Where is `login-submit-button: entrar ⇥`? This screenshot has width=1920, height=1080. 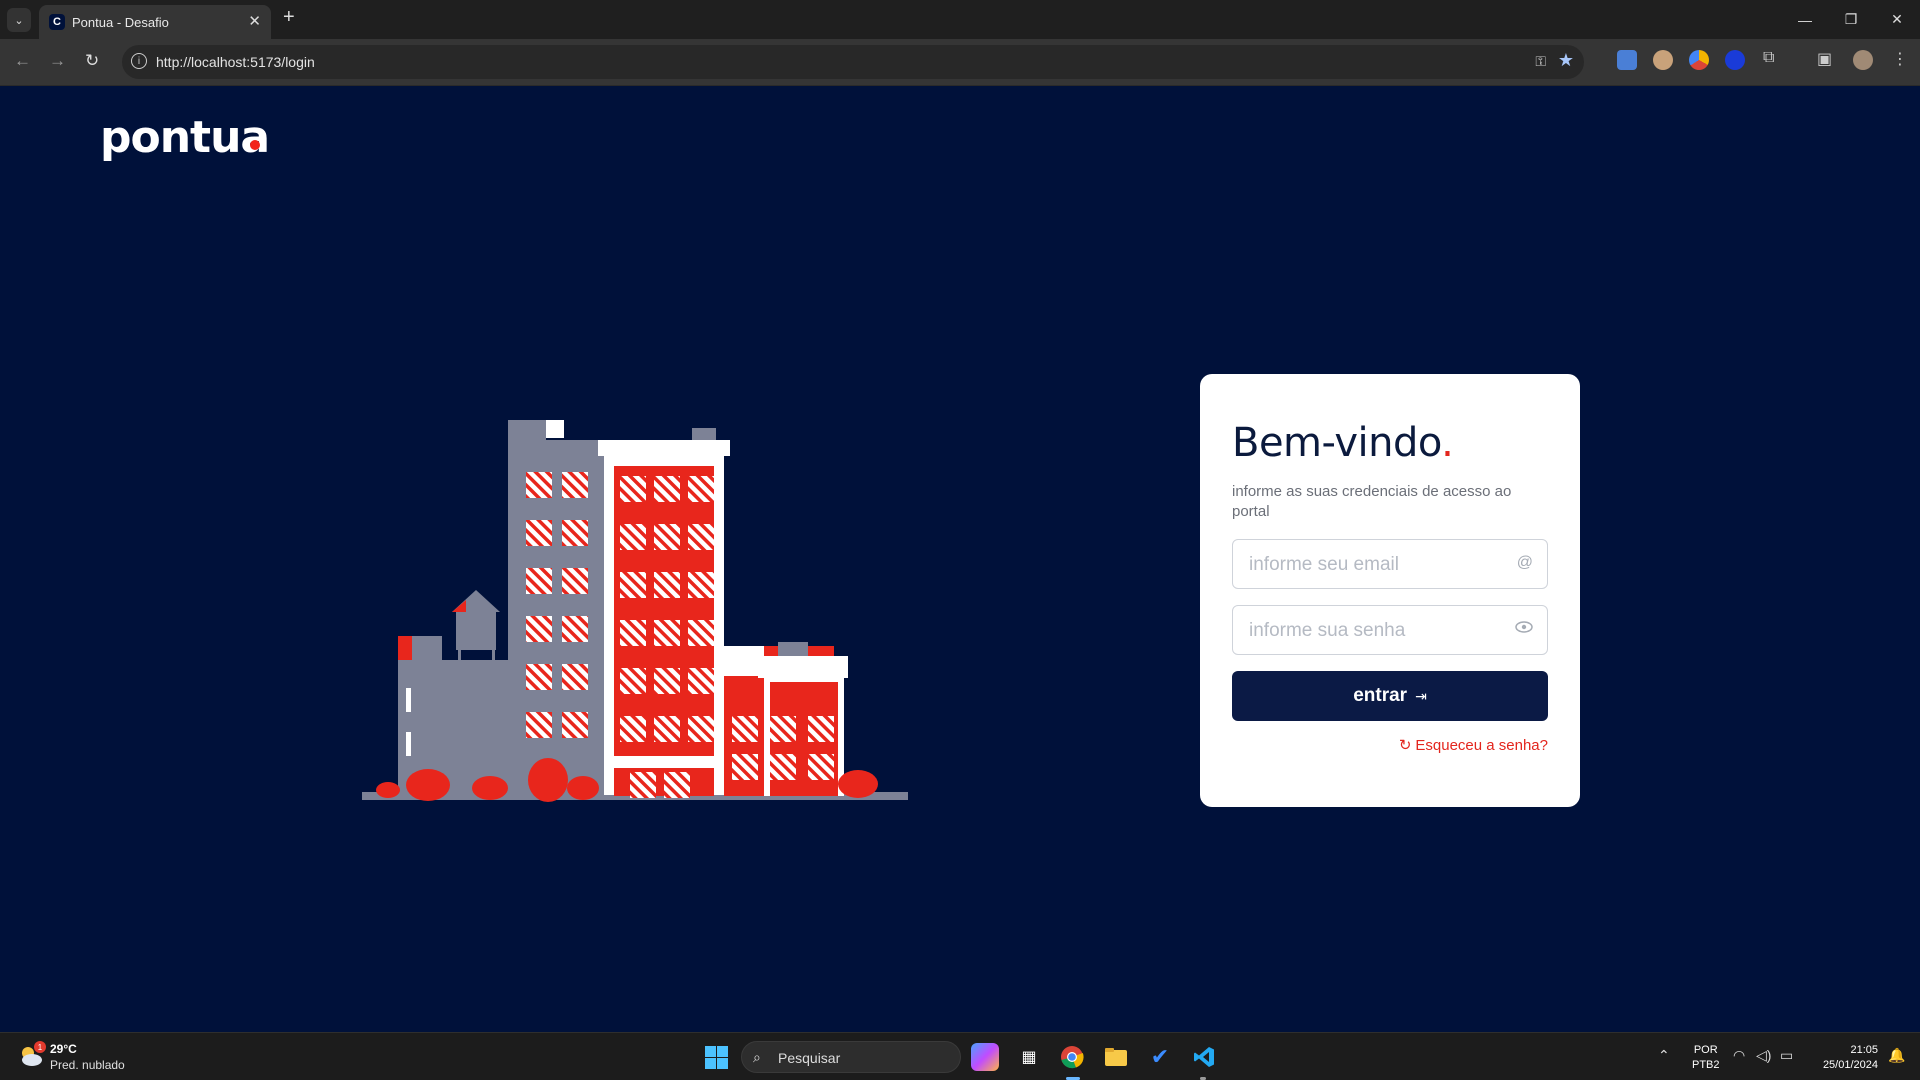 login-submit-button: entrar ⇥ is located at coordinates (1390, 696).